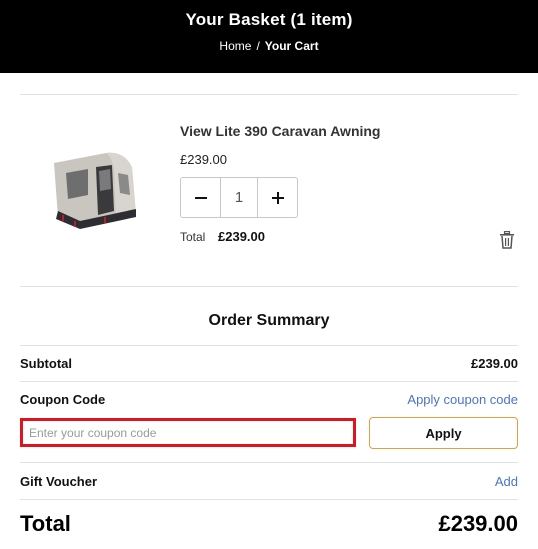 The height and width of the screenshot is (549, 538). What do you see at coordinates (188, 432) in the screenshot?
I see `coupon-code-input` at bounding box center [188, 432].